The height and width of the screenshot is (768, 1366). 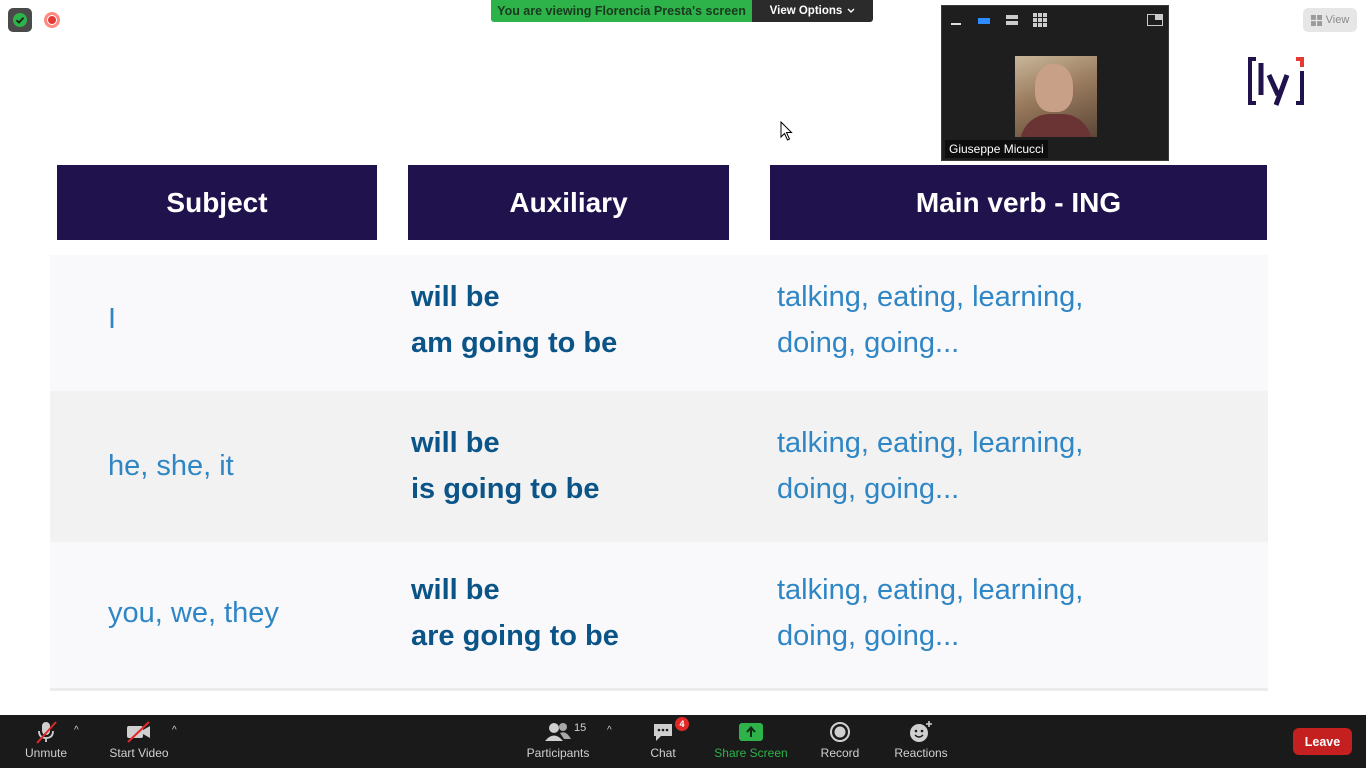 I want to click on start-video-button: Start Video, so click(x=139, y=741).